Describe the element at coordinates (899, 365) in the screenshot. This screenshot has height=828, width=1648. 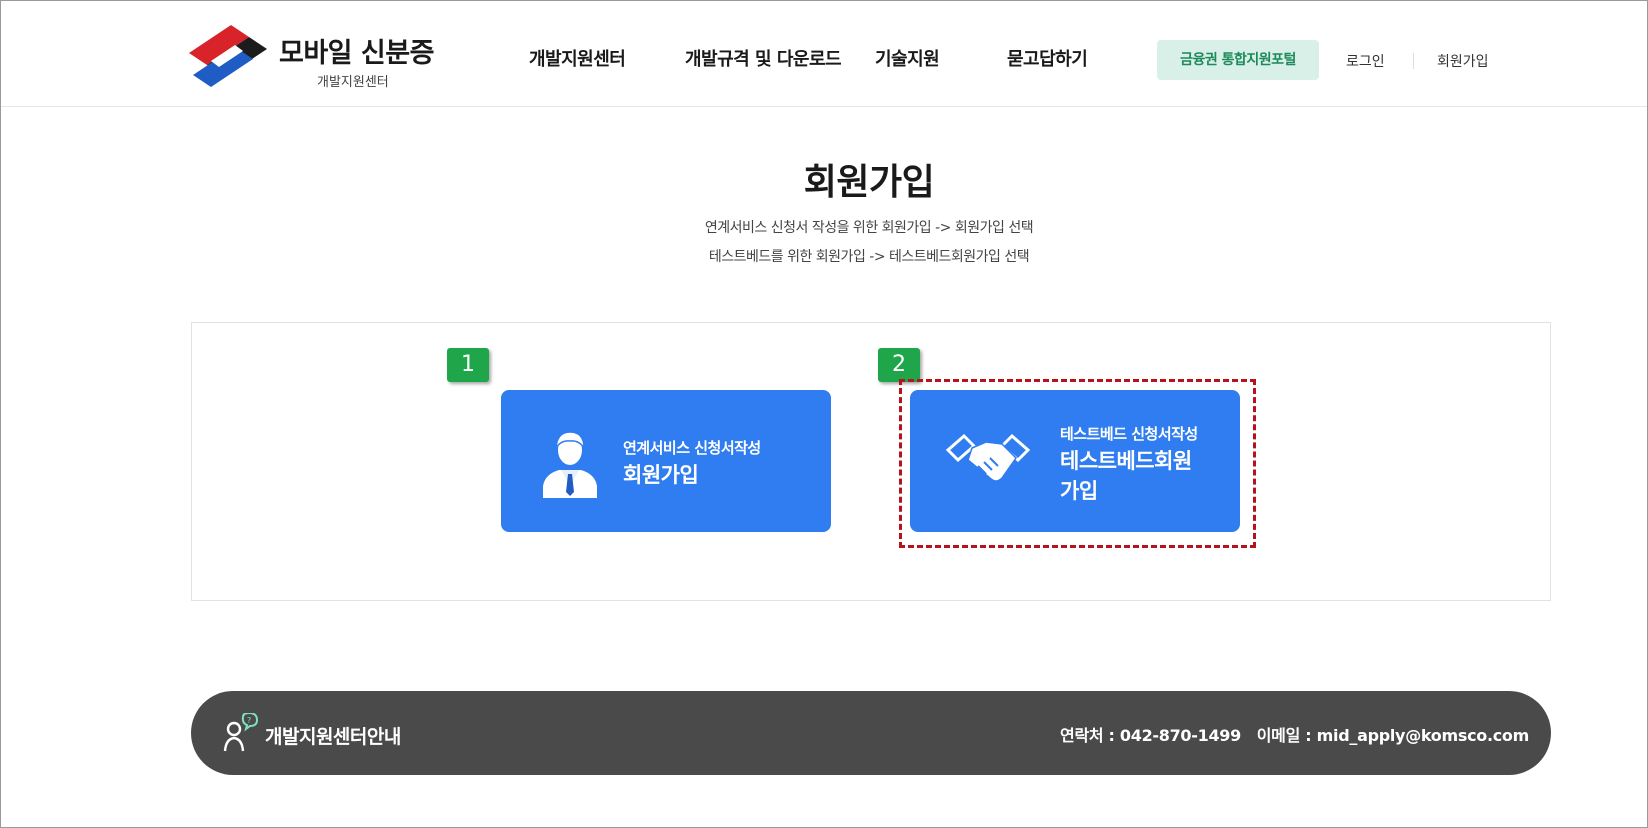
I see `option-badge-2: 2` at that location.